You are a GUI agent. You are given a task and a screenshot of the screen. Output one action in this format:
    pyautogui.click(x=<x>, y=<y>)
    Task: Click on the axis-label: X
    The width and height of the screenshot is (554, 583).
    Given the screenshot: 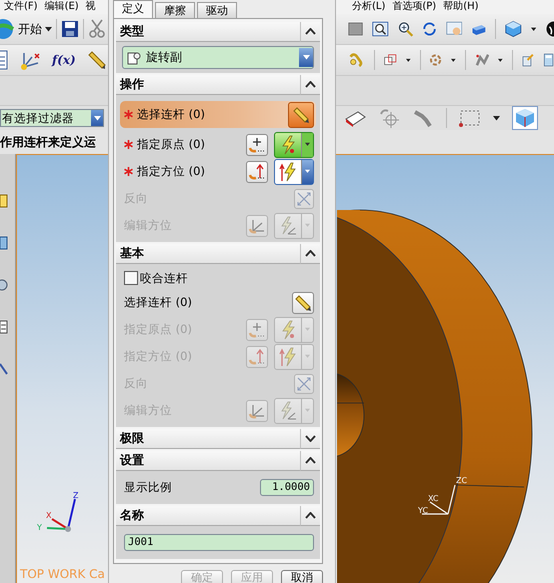 What is the action you would take?
    pyautogui.click(x=49, y=515)
    